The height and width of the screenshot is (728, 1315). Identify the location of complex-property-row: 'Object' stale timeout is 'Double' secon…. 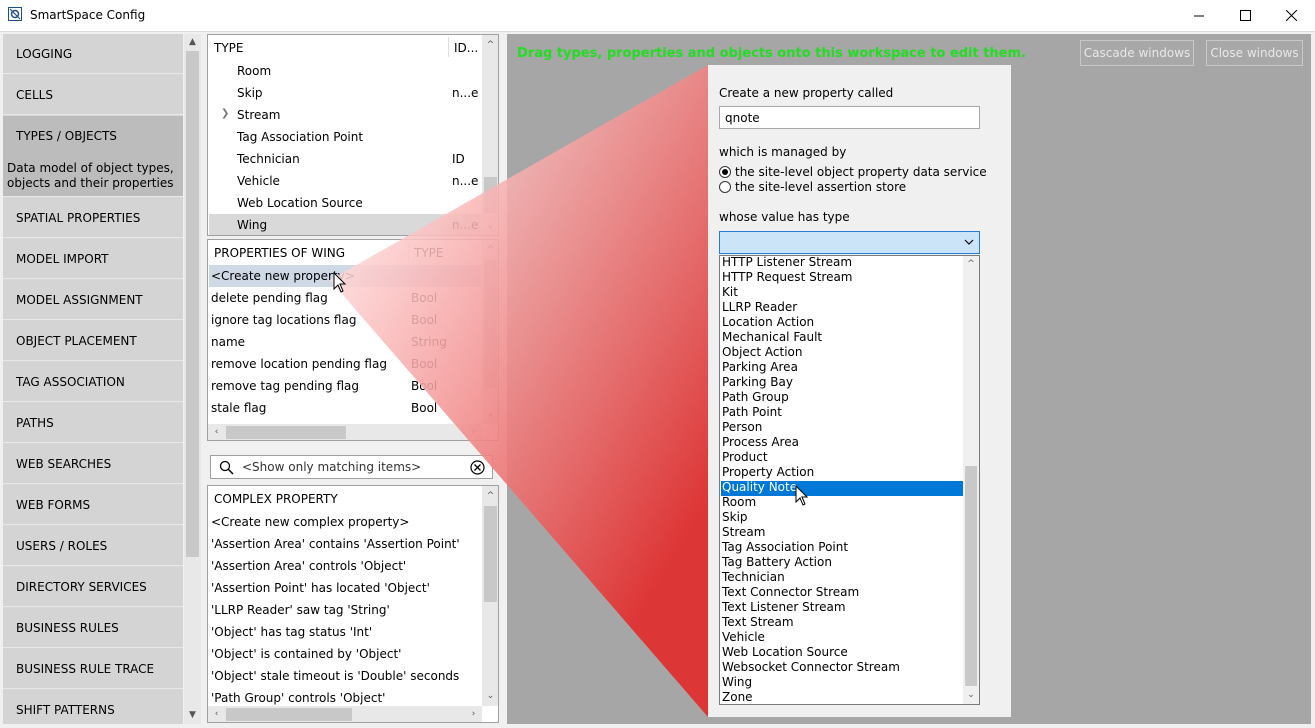
(335, 676).